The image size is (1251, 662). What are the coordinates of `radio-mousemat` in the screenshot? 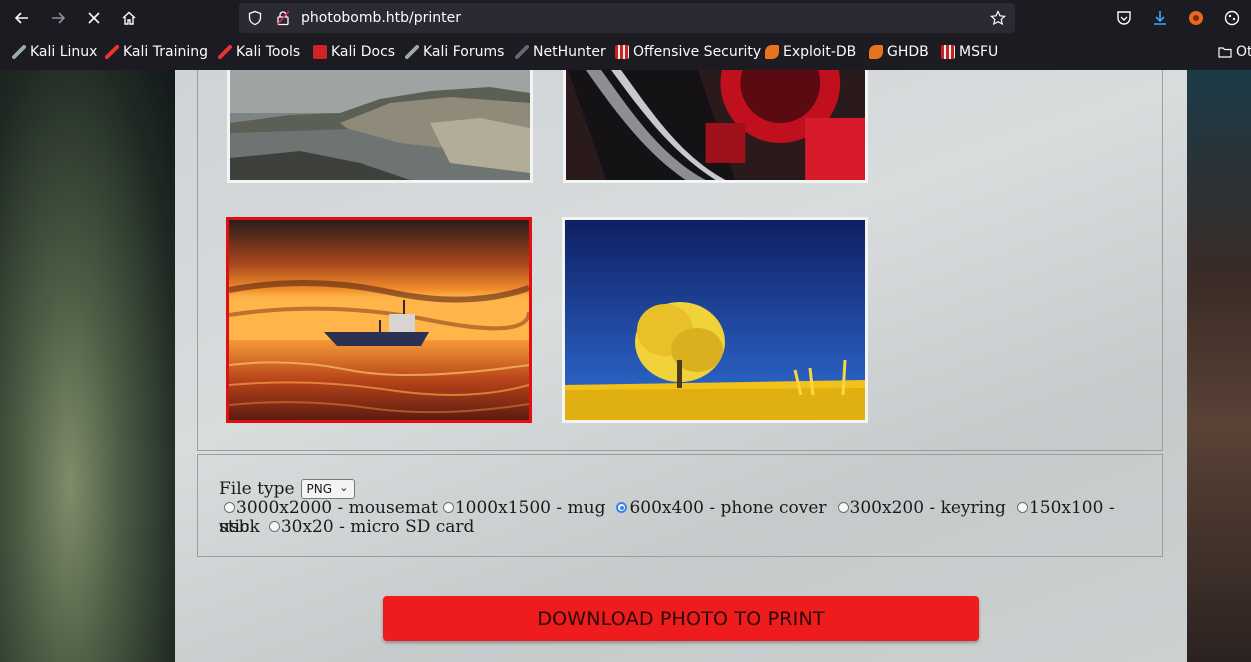 It's located at (229, 507).